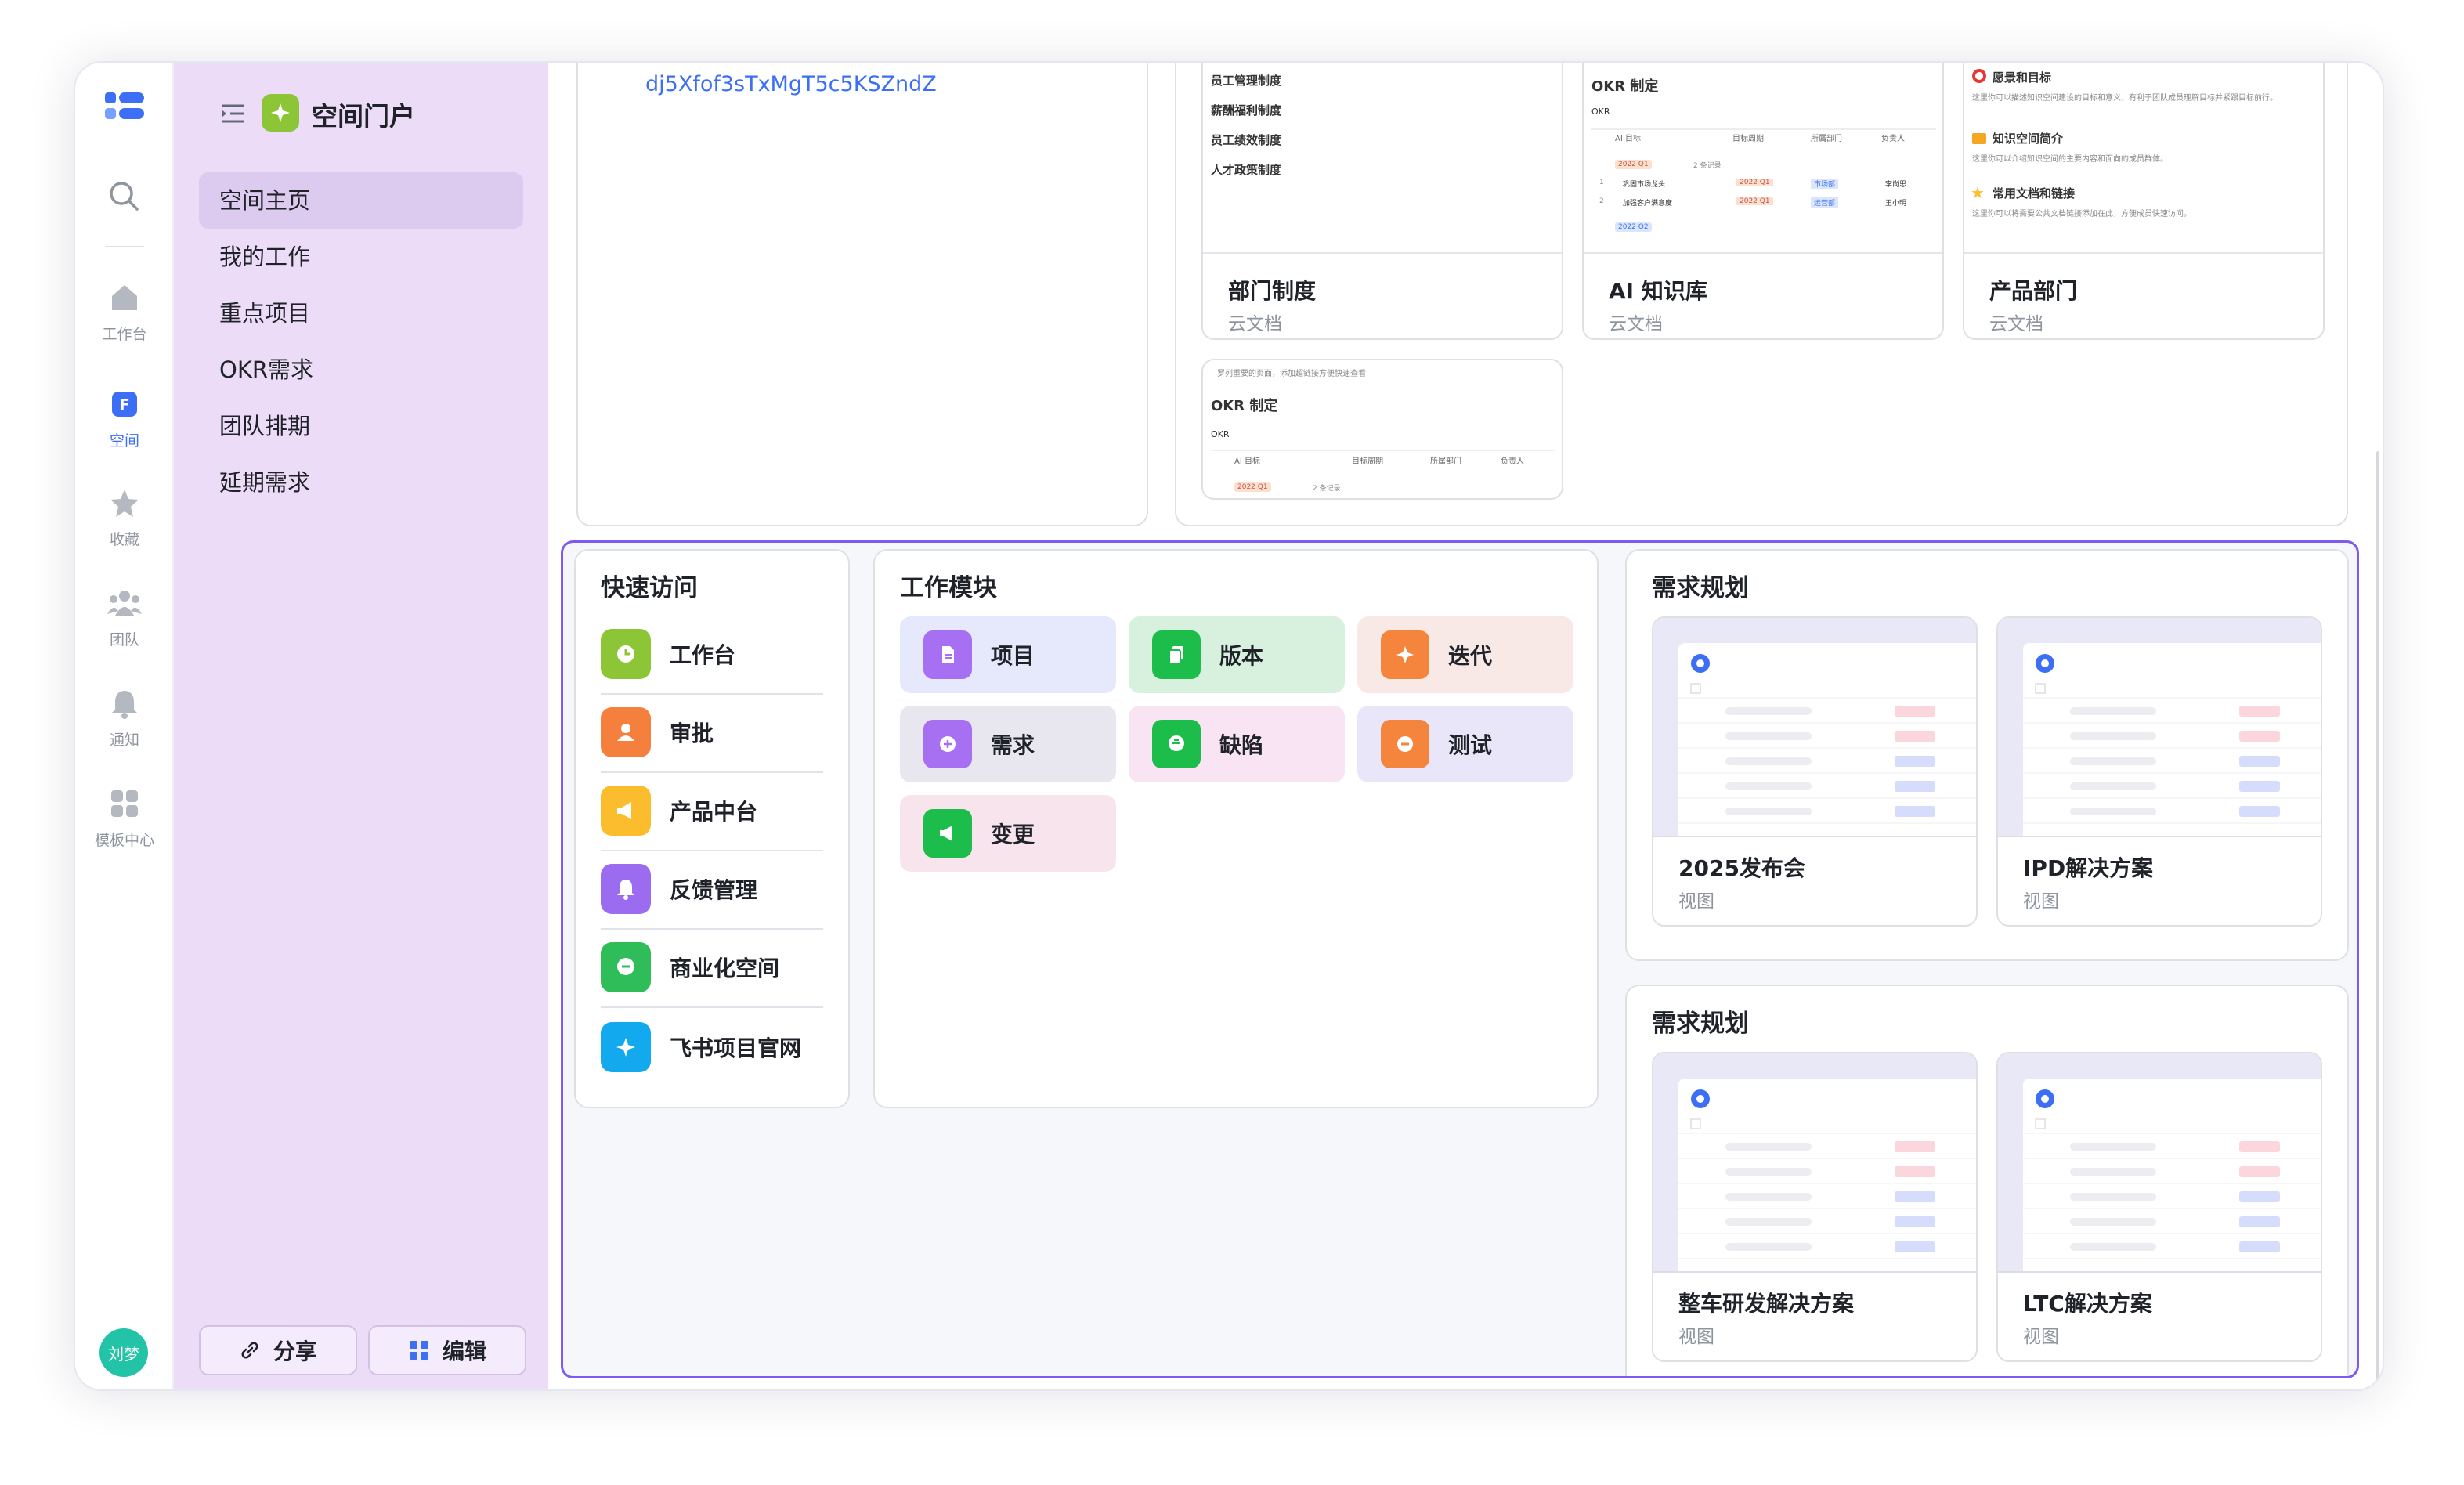 Image resolution: width=2464 pixels, height=1485 pixels. Describe the element at coordinates (124, 819) in the screenshot. I see `nav-templates: 模板中心` at that location.